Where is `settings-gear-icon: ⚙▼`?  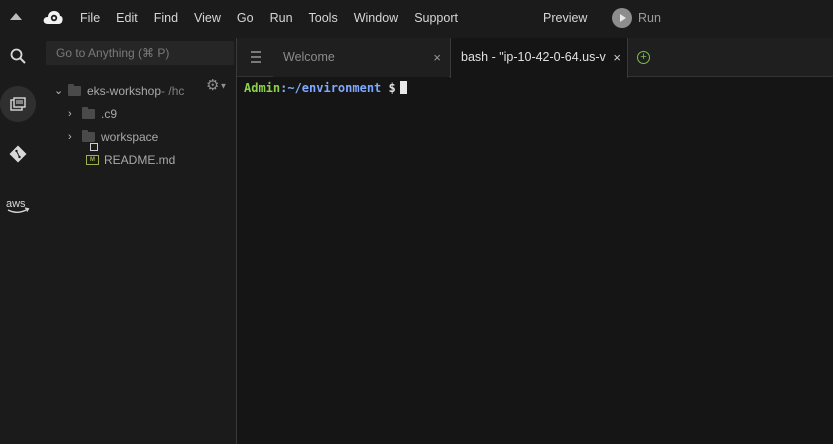 settings-gear-icon: ⚙▼ is located at coordinates (216, 85).